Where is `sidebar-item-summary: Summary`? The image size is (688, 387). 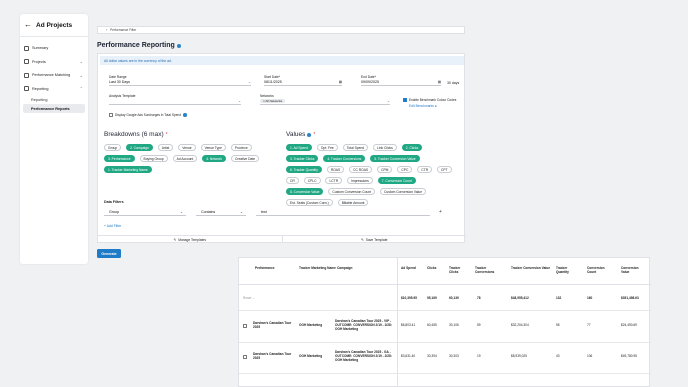 sidebar-item-summary: Summary is located at coordinates (54, 48).